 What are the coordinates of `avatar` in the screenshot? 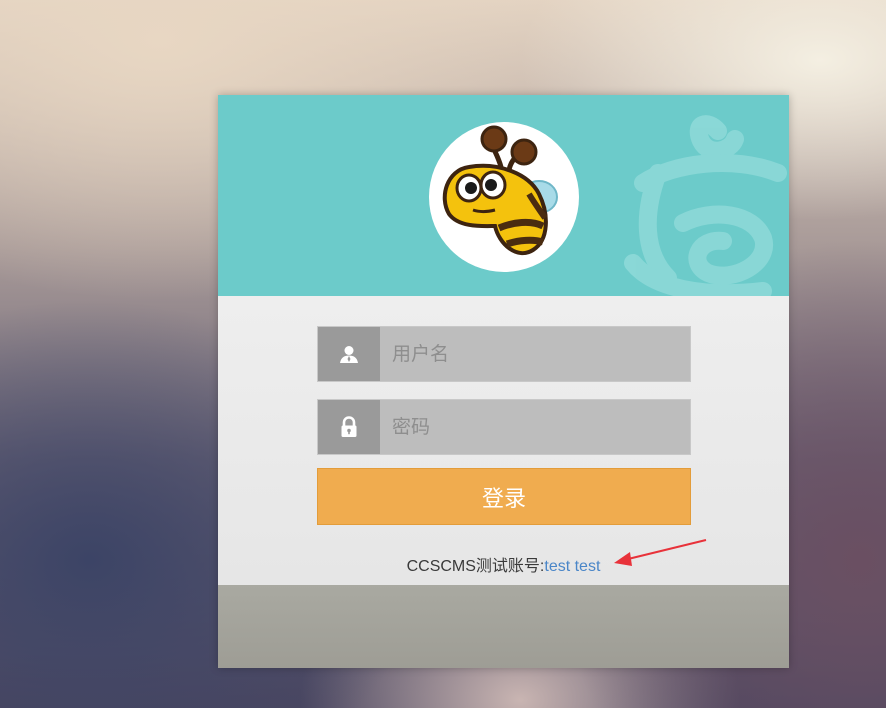 It's located at (504, 197).